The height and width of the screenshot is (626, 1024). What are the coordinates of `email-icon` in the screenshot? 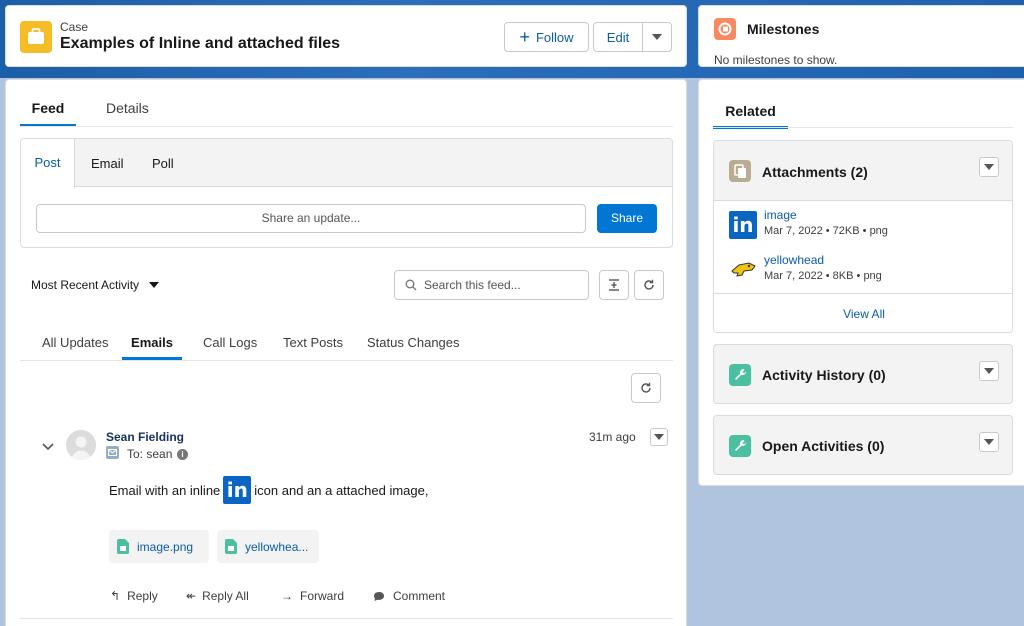 It's located at (112, 452).